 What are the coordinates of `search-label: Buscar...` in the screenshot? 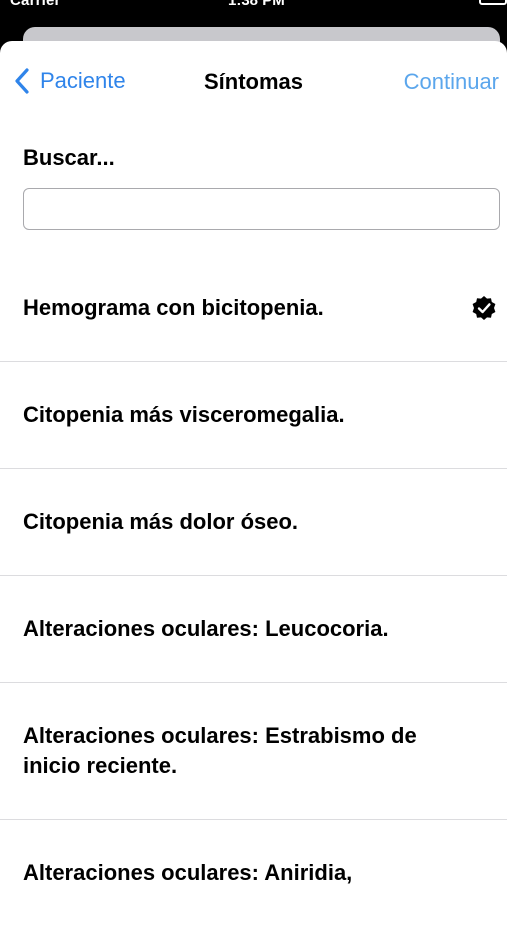 It's located at (69, 157).